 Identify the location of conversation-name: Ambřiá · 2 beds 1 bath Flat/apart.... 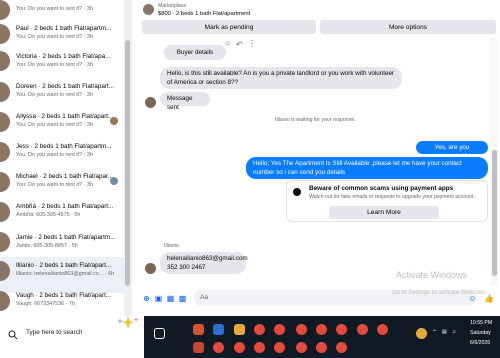
(65, 206).